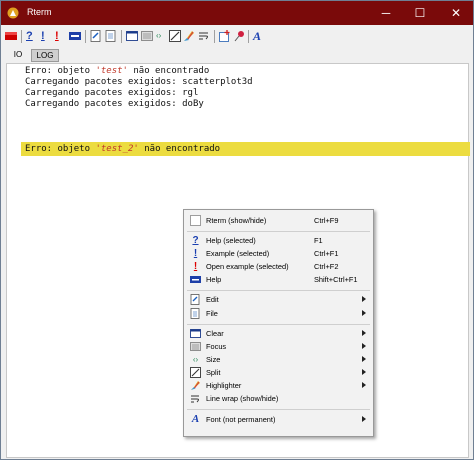 Image resolution: width=474 pixels, height=460 pixels. Describe the element at coordinates (117, 149) in the screenshot. I see `object-name: 'test_2'` at that location.